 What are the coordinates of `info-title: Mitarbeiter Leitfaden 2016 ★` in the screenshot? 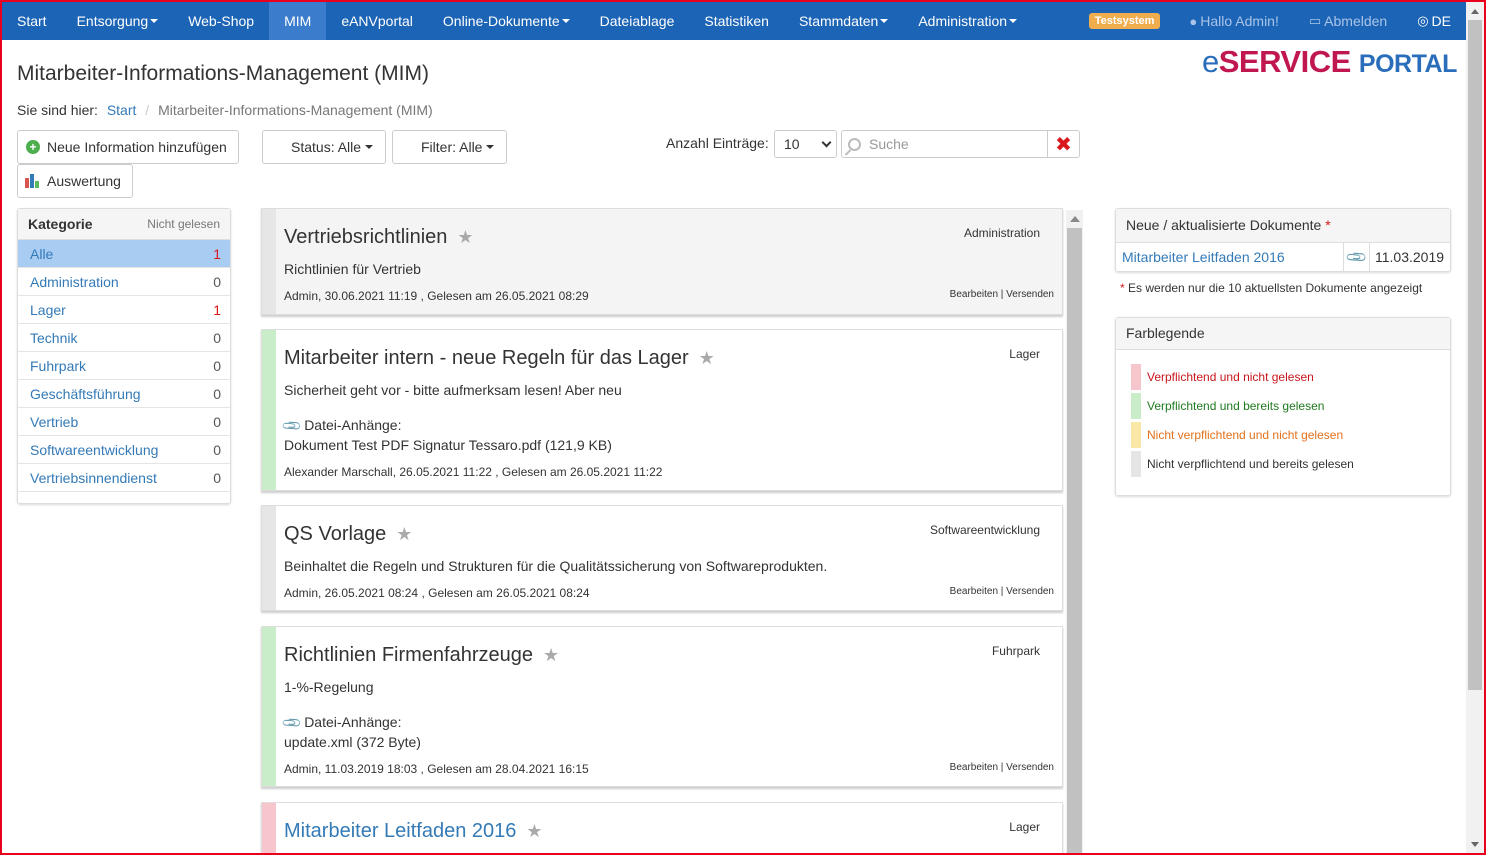 It's located at (413, 831).